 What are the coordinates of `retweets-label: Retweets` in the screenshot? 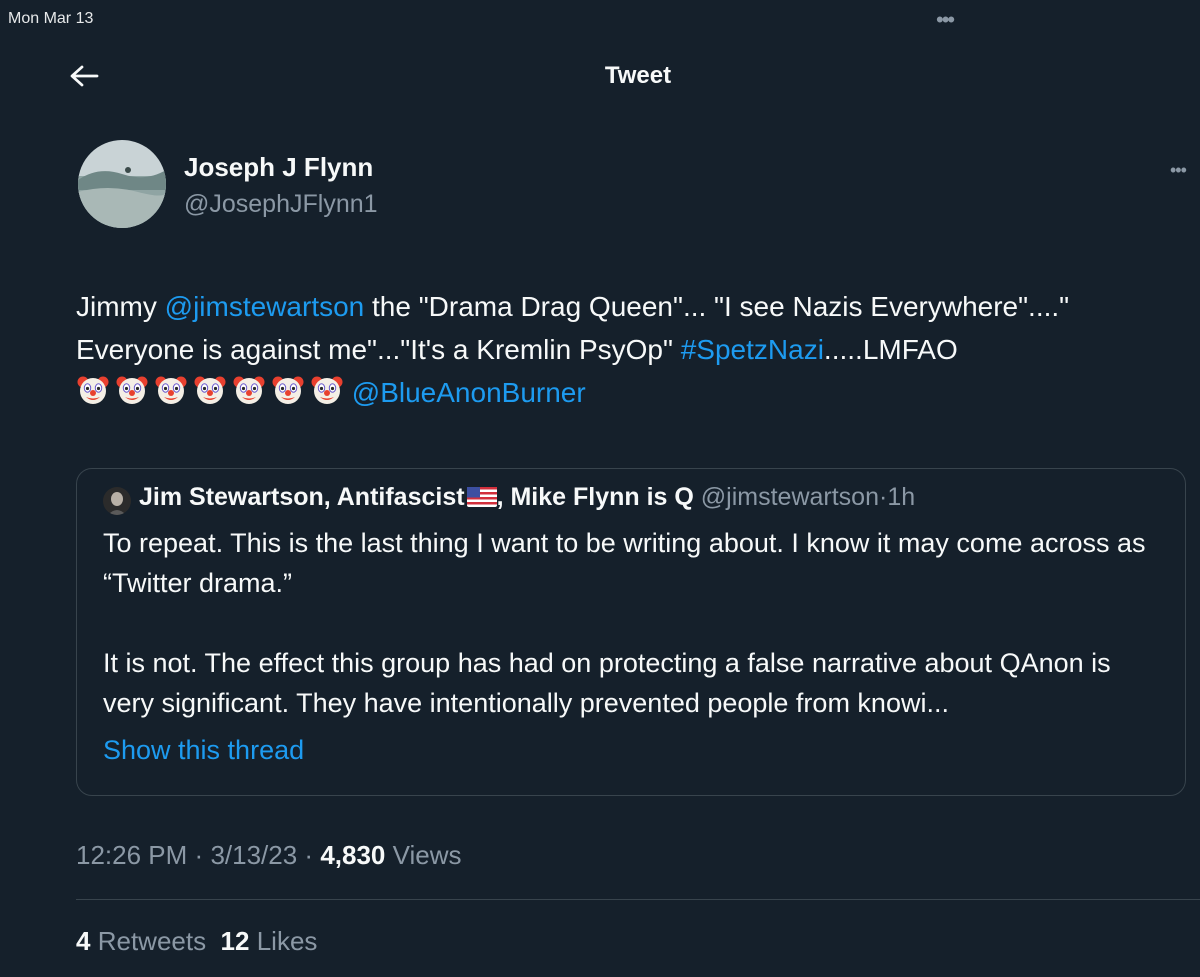 It's located at (152, 941).